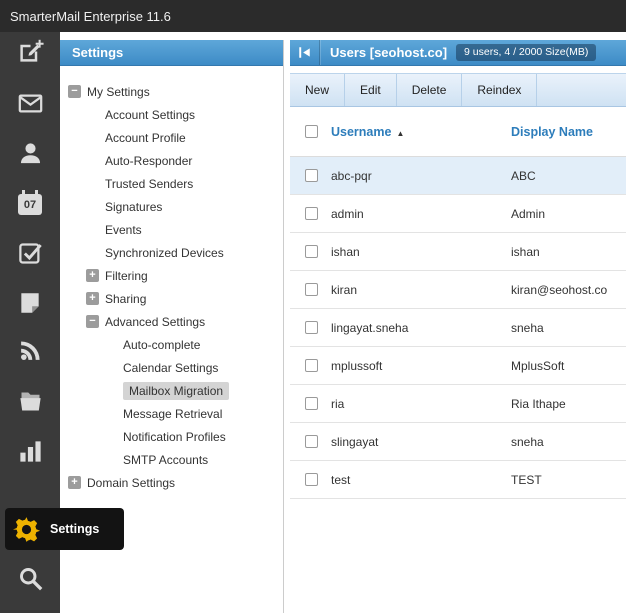 Image resolution: width=626 pixels, height=613 pixels. What do you see at coordinates (458, 366) in the screenshot?
I see `table-row: mplussoft MplusSoft` at bounding box center [458, 366].